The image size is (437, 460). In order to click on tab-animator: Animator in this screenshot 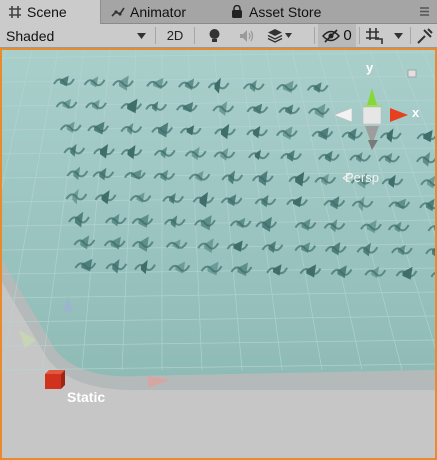, I will do `click(162, 12)`.